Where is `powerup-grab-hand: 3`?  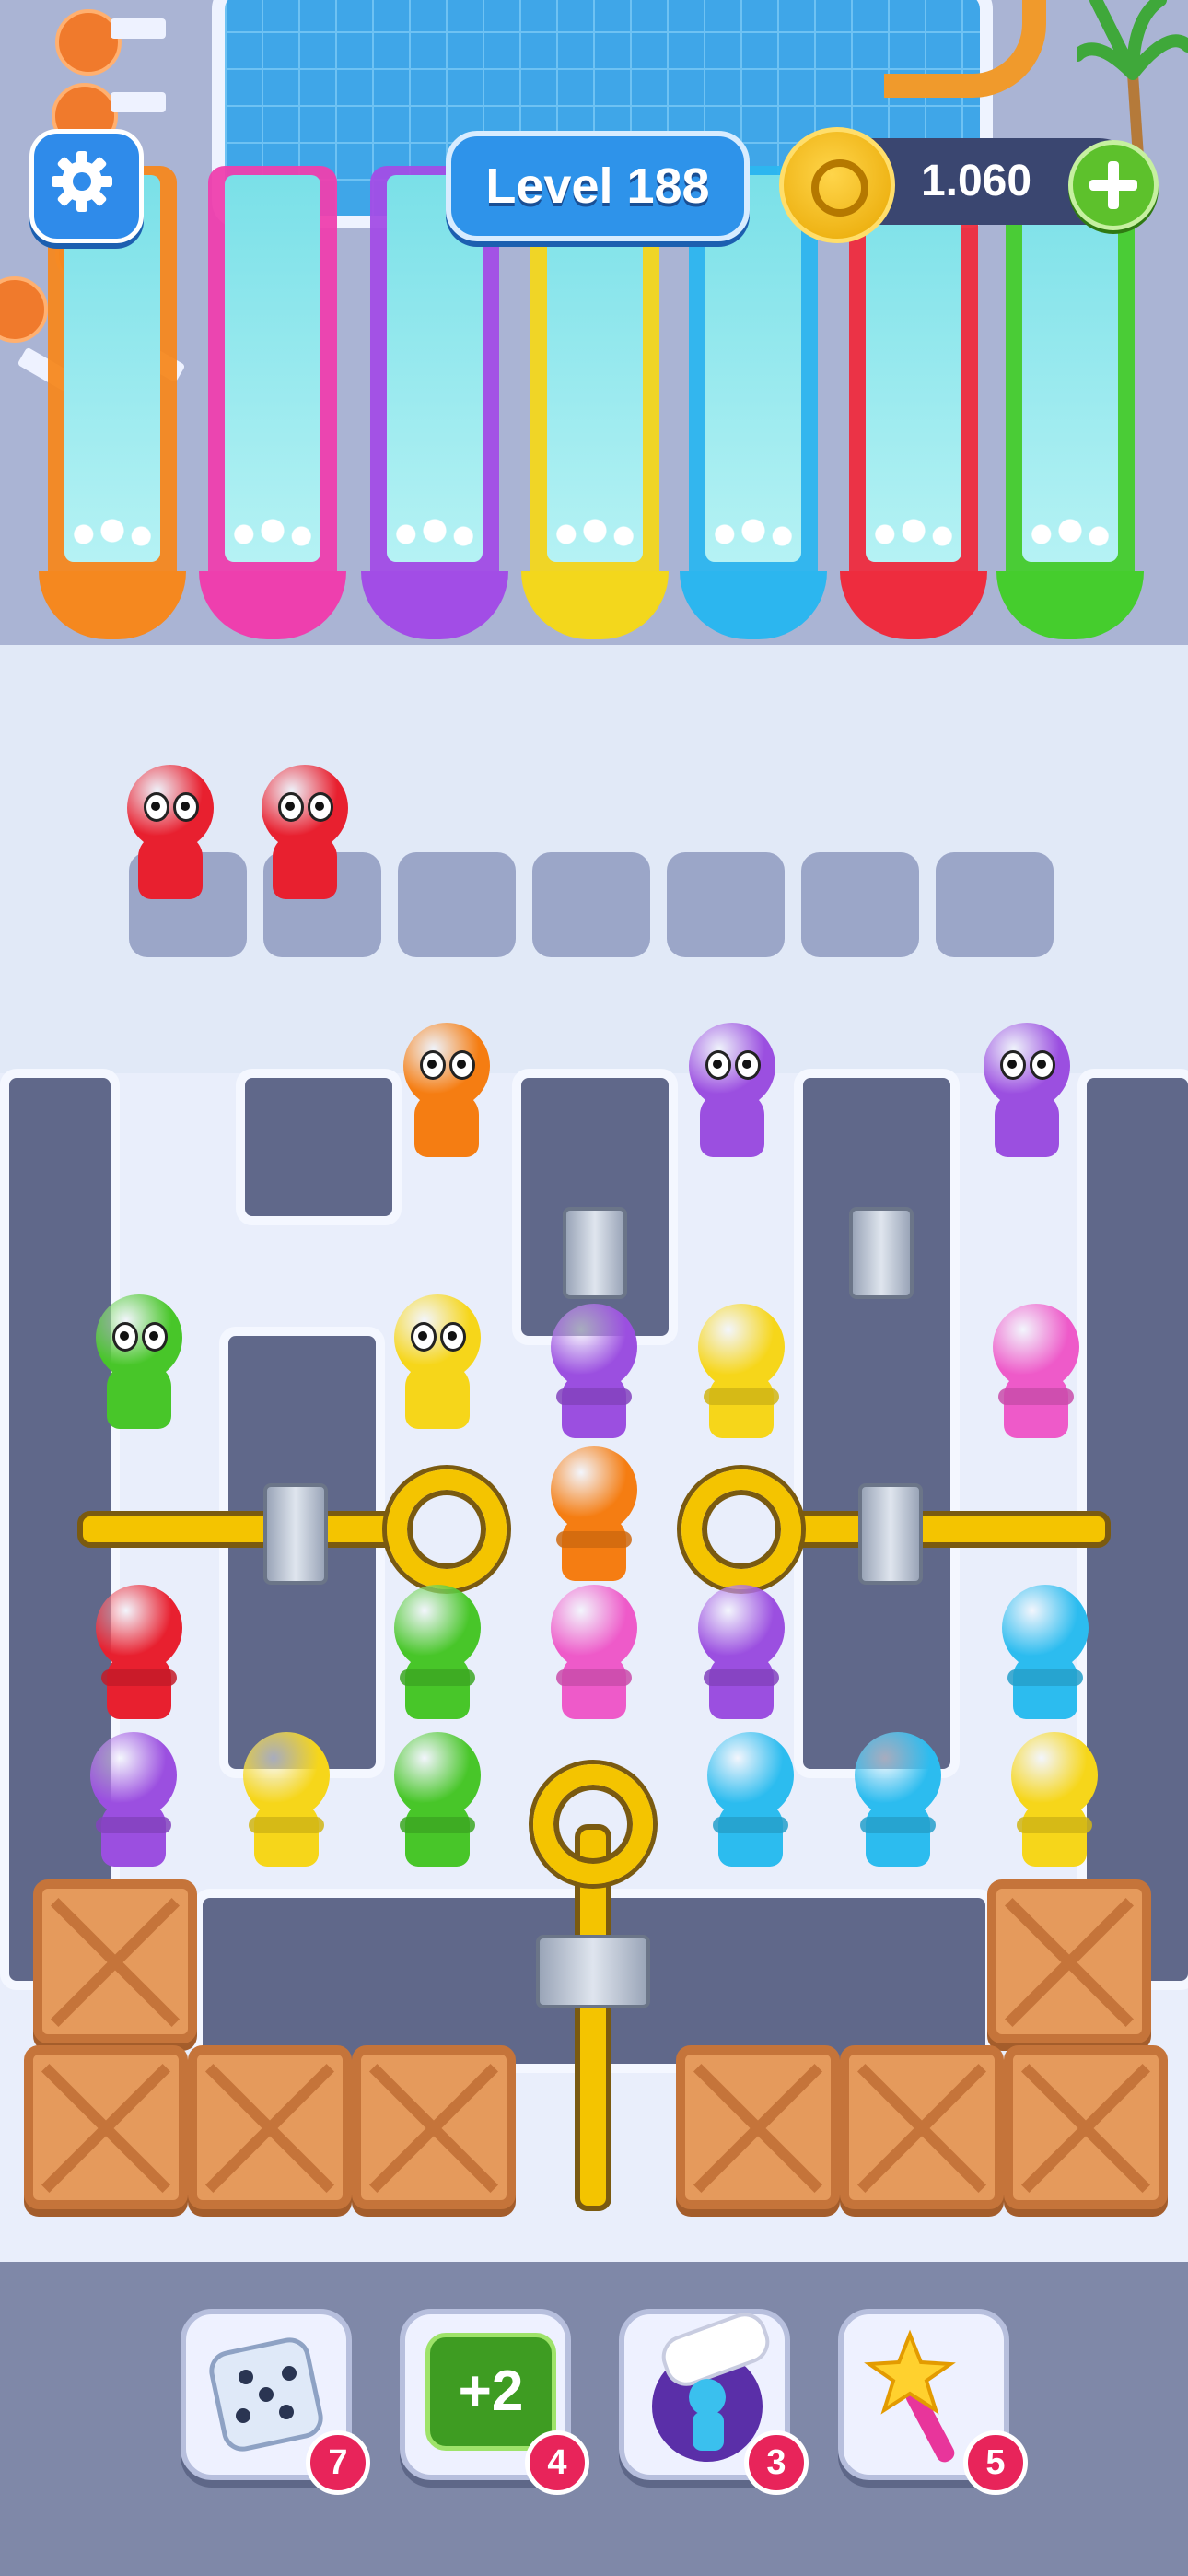
powerup-grab-hand: 3 is located at coordinates (714, 2400).